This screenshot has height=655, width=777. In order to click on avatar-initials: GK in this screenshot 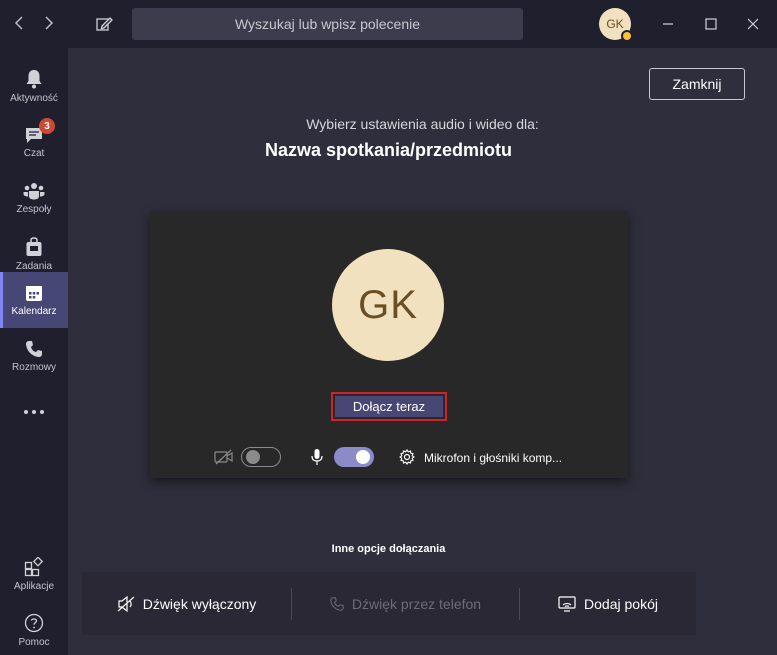, I will do `click(615, 24)`.